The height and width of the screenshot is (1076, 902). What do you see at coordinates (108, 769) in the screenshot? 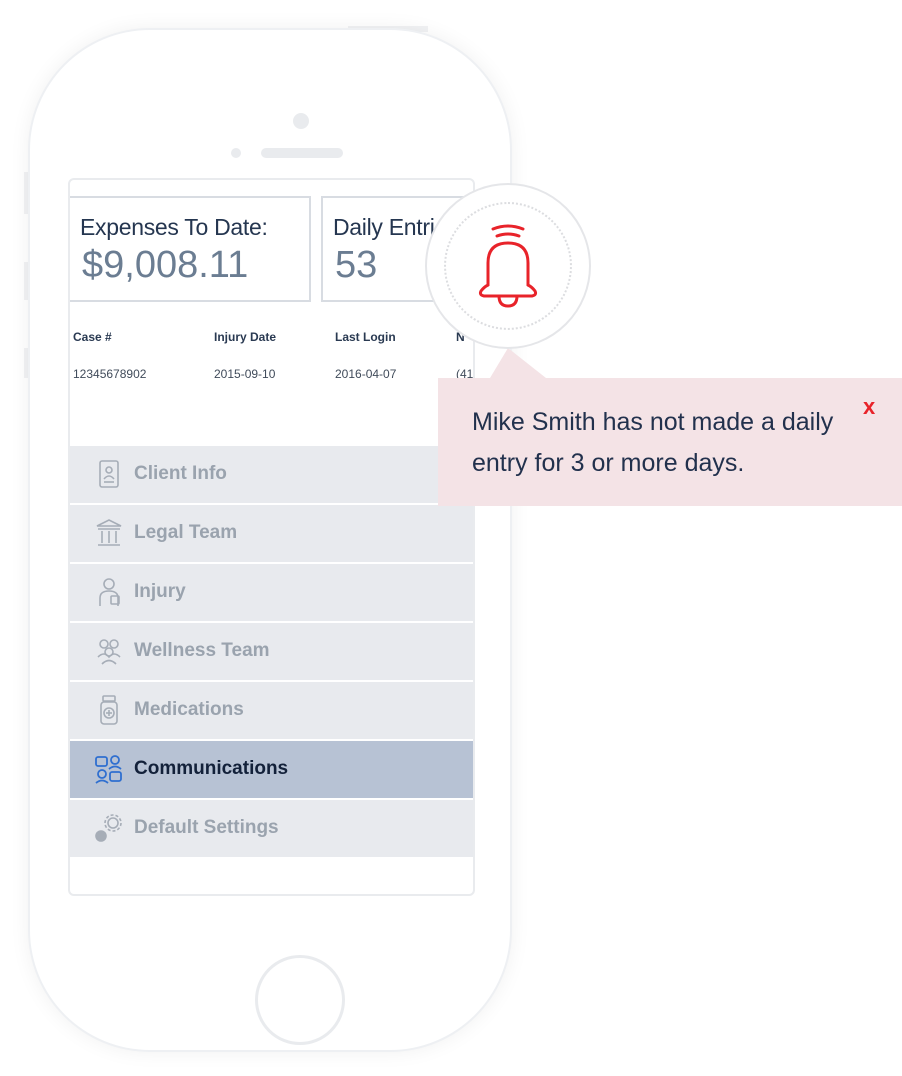
I see `communications-icon` at bounding box center [108, 769].